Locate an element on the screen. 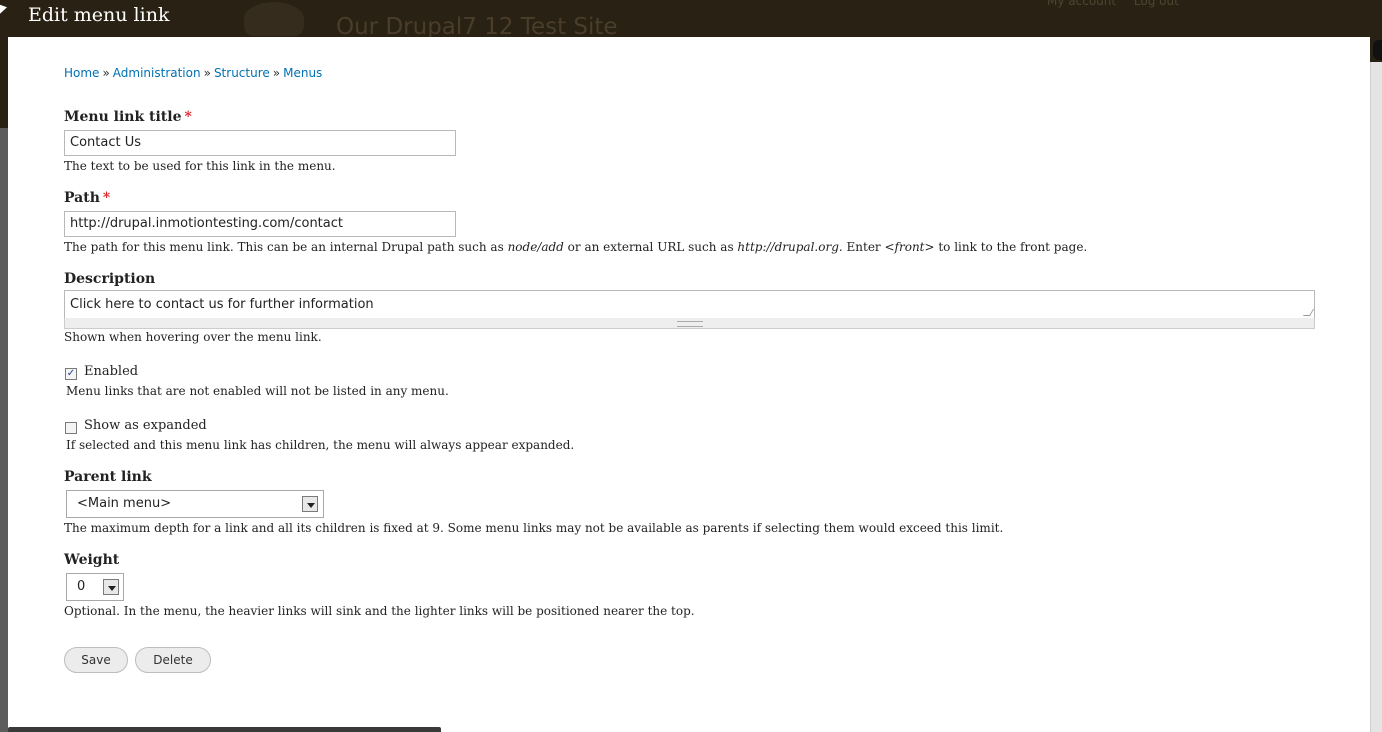 Image resolution: width=1382 pixels, height=732 pixels. enabled-label: Enabled is located at coordinates (111, 371).